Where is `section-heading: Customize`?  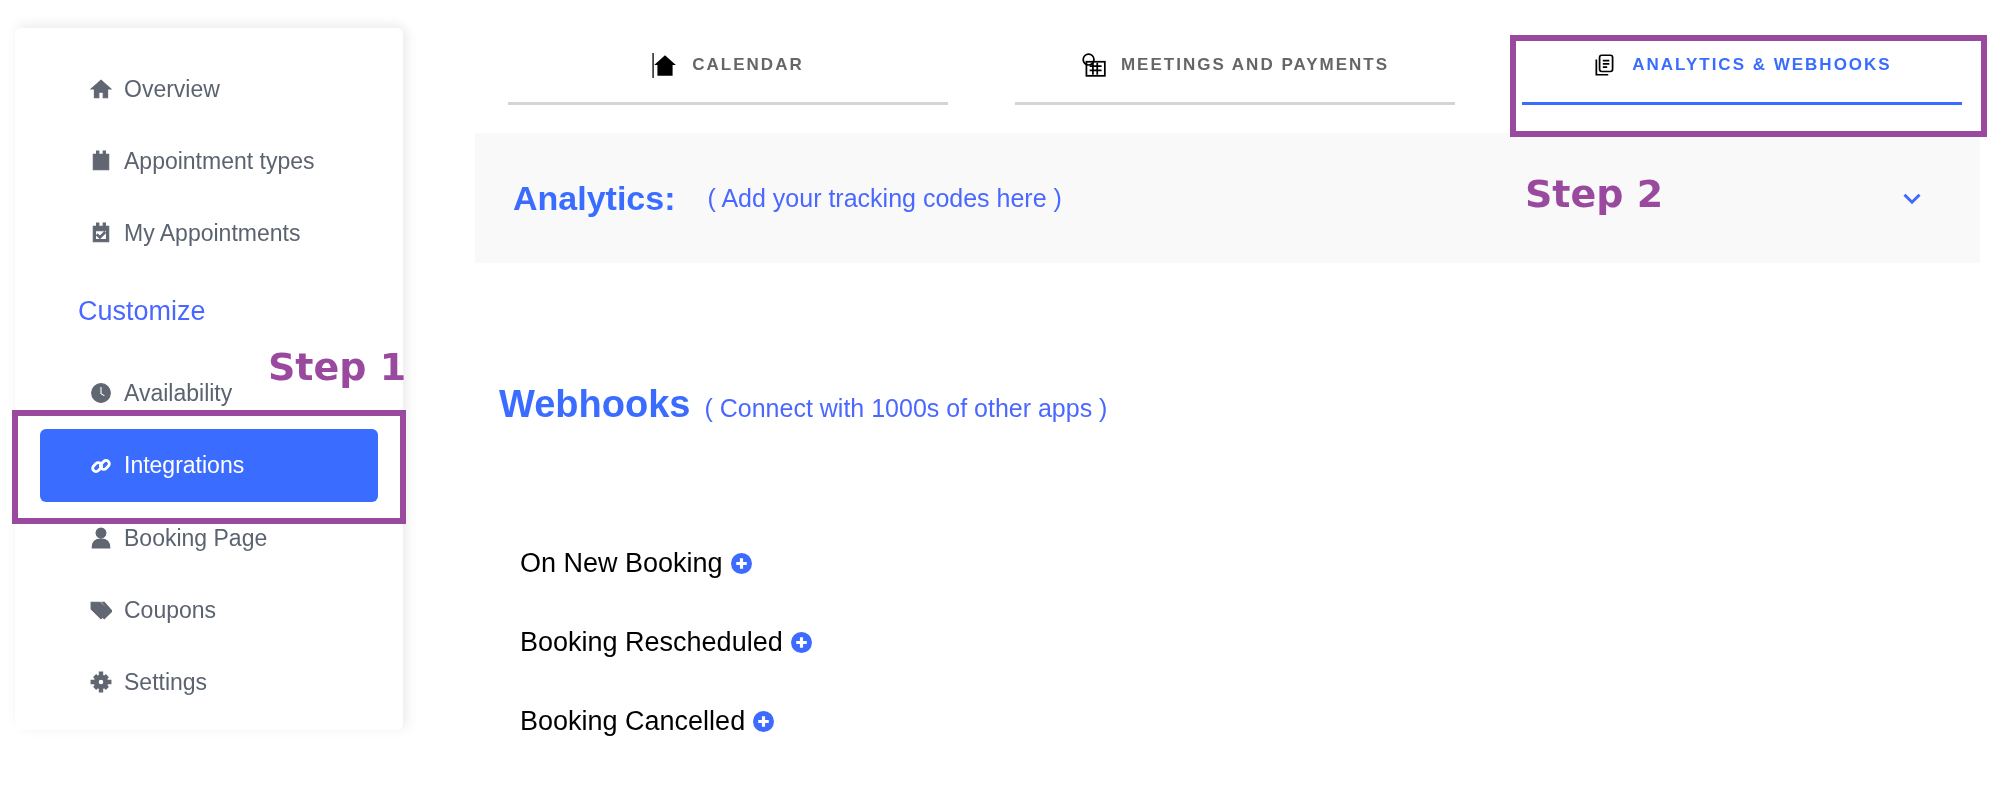 section-heading: Customize is located at coordinates (142, 311).